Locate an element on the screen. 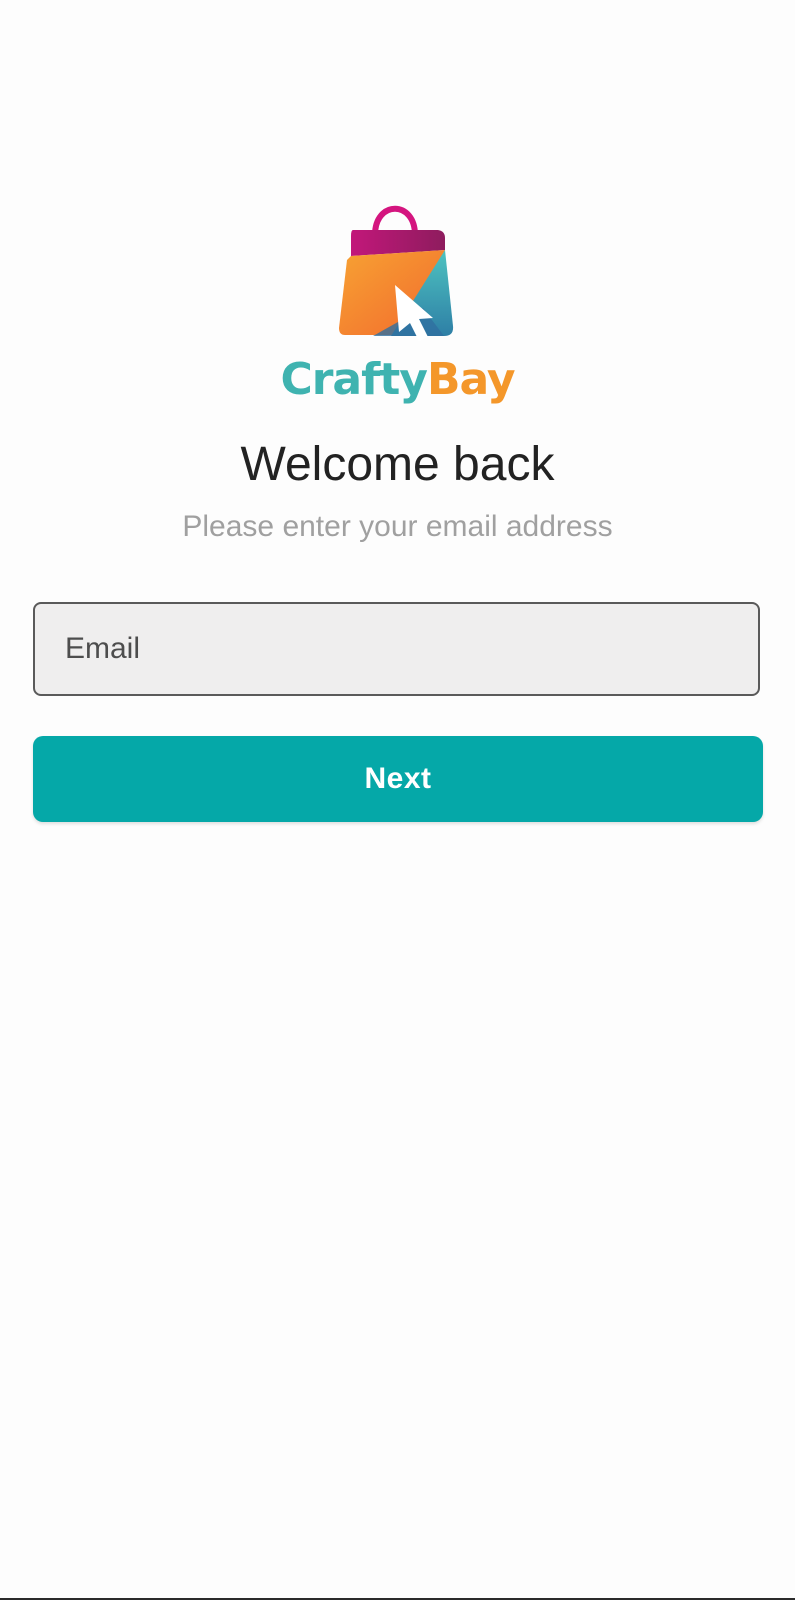 The image size is (795, 1600). page-title: Welcome back is located at coordinates (397, 464).